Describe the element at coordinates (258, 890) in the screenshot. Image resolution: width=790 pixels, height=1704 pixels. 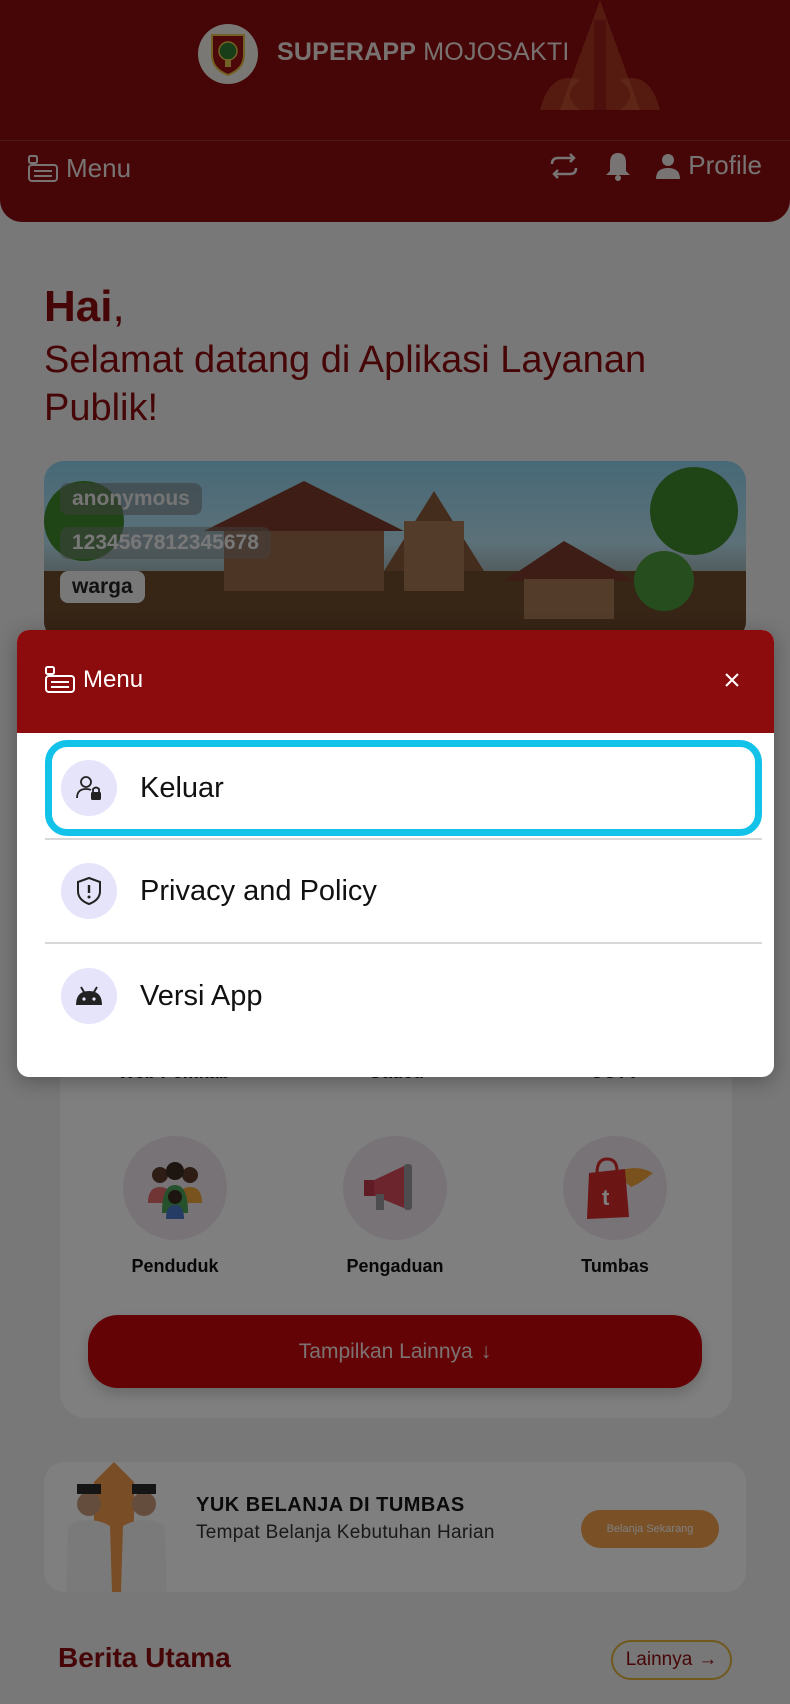
I see `menu-item-label: Privacy and Policy` at that location.